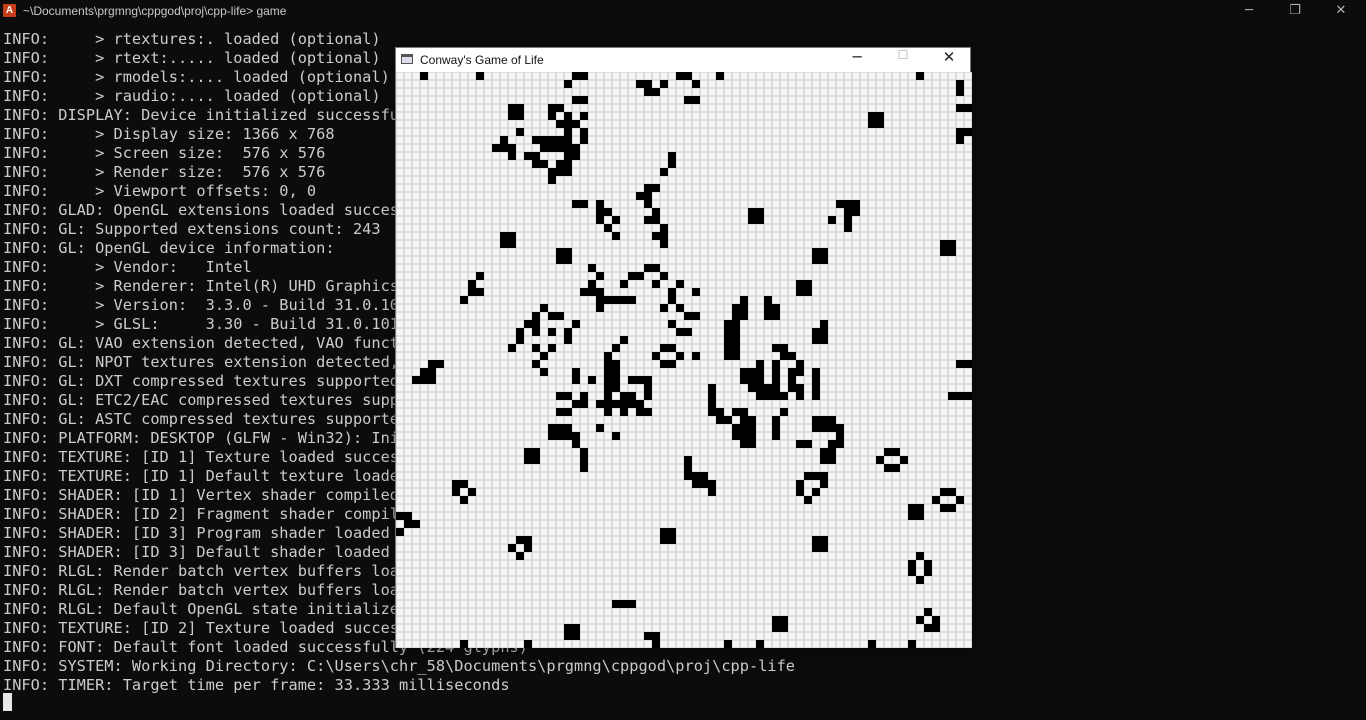  I want to click on game-close-button: ✕, so click(949, 60).